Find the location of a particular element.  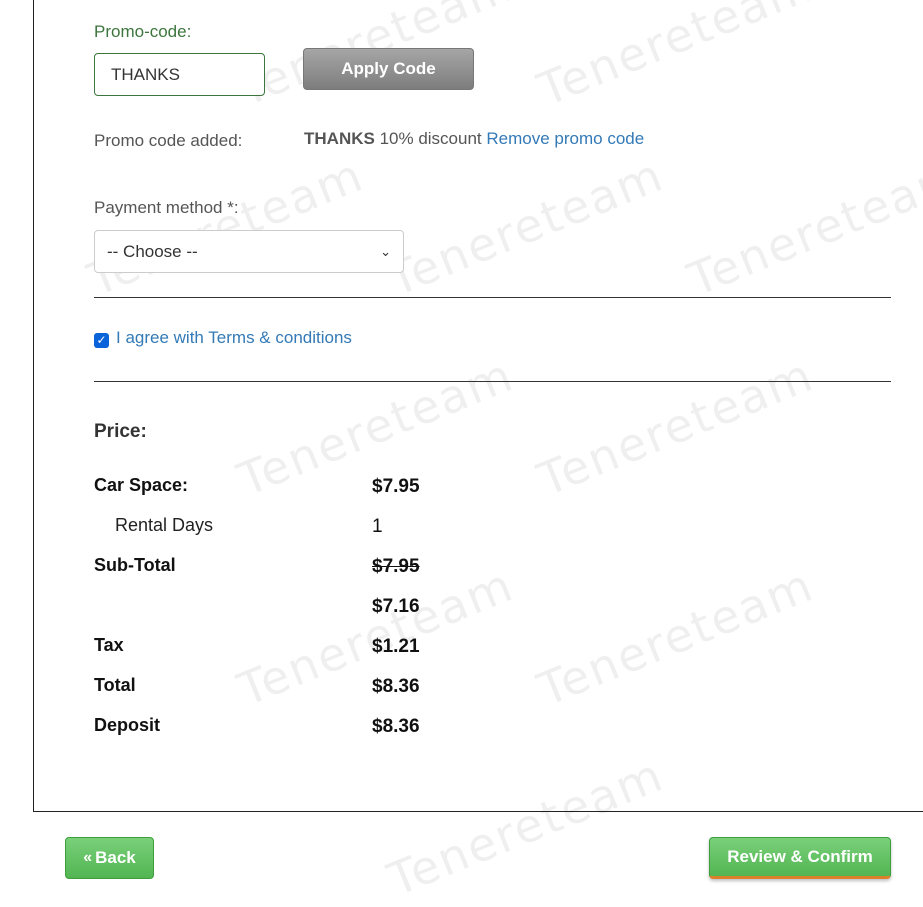

subtotal-label: Sub-Total is located at coordinates (135, 565).